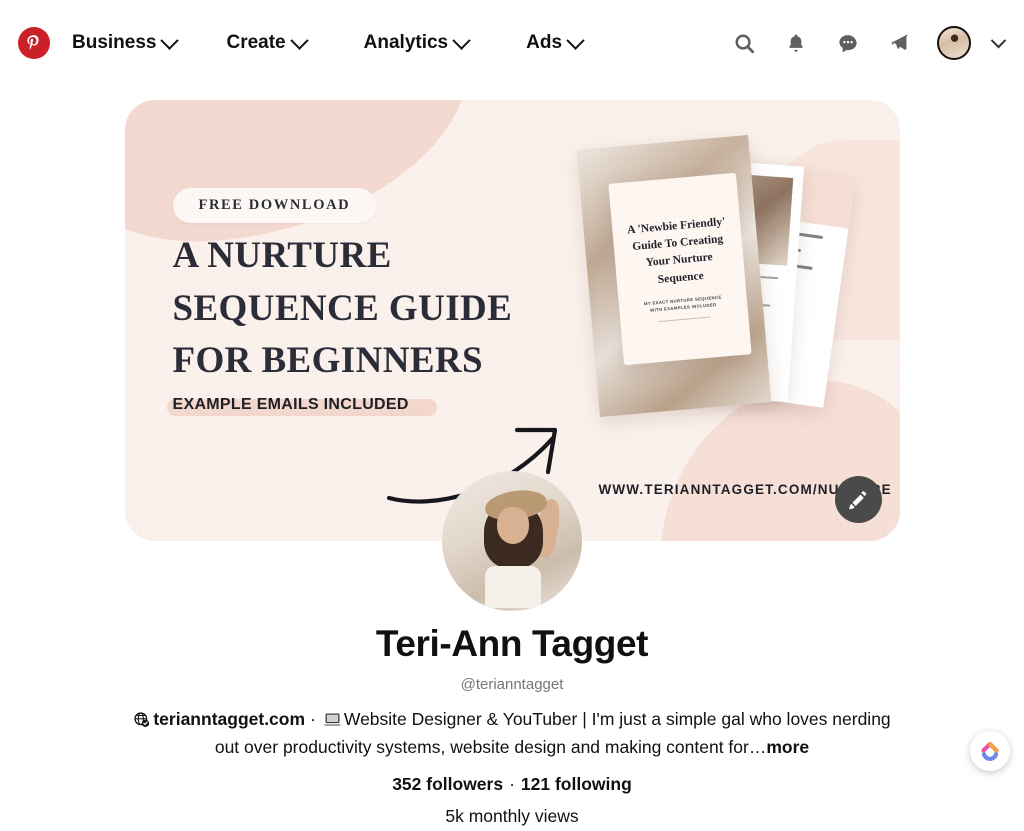 This screenshot has height=831, width=1024. What do you see at coordinates (229, 719) in the screenshot?
I see `profile-website: terianntagget.com` at bounding box center [229, 719].